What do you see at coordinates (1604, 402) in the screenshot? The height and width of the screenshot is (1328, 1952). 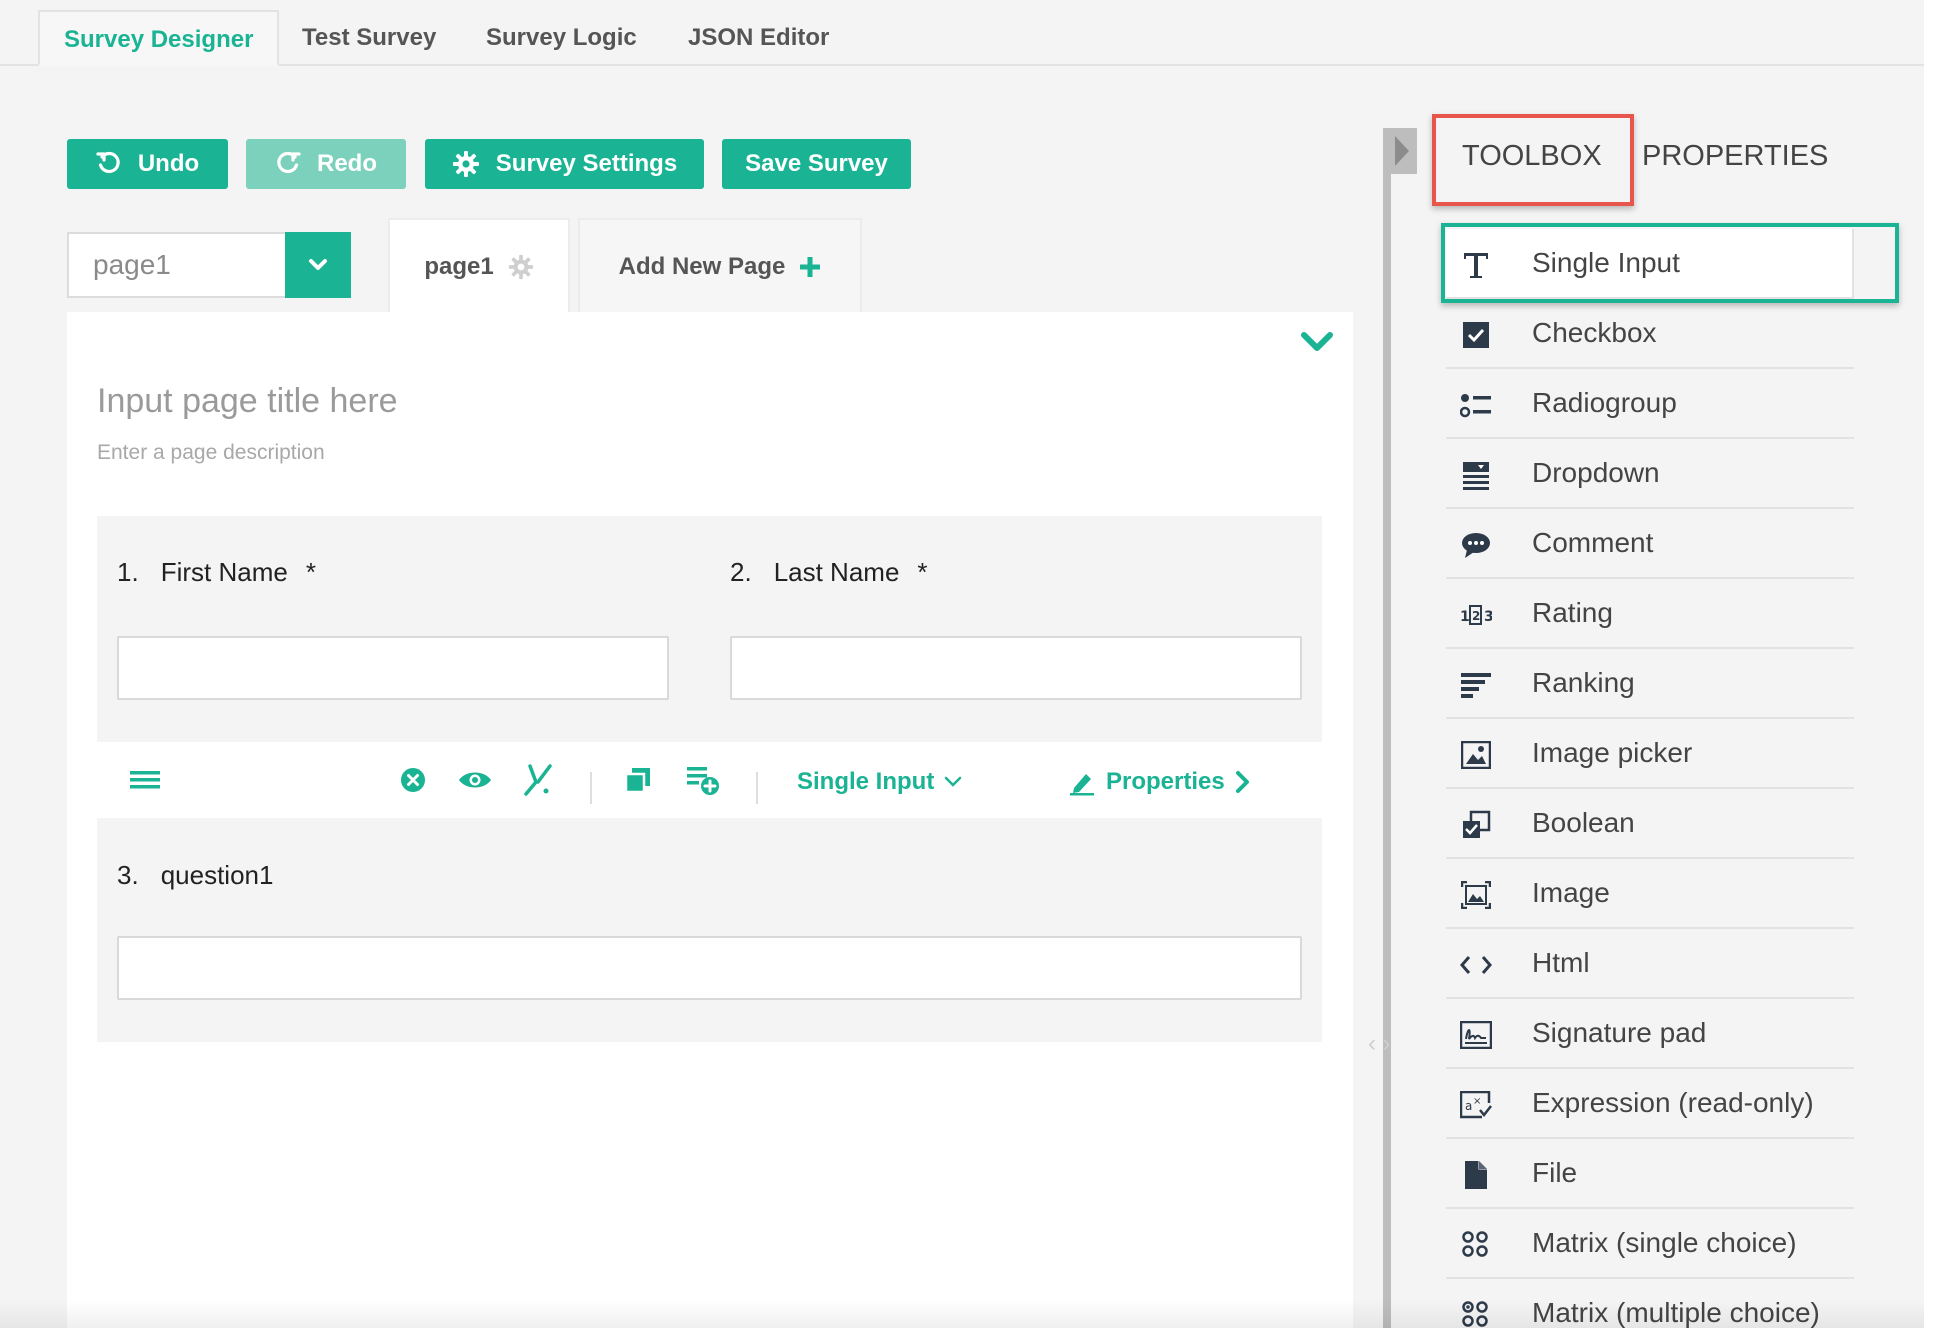 I see `toolbox-item-label: Radiogroup` at bounding box center [1604, 402].